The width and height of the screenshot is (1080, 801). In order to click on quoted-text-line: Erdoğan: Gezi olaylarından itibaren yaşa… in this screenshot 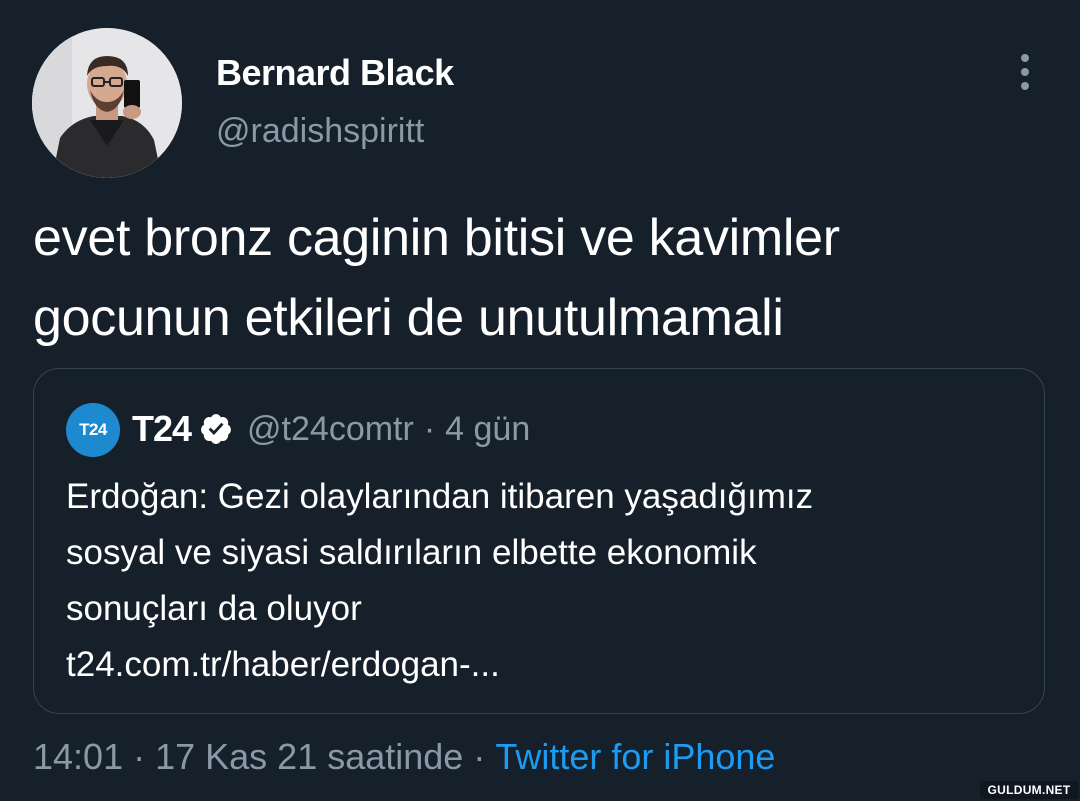, I will do `click(440, 496)`.